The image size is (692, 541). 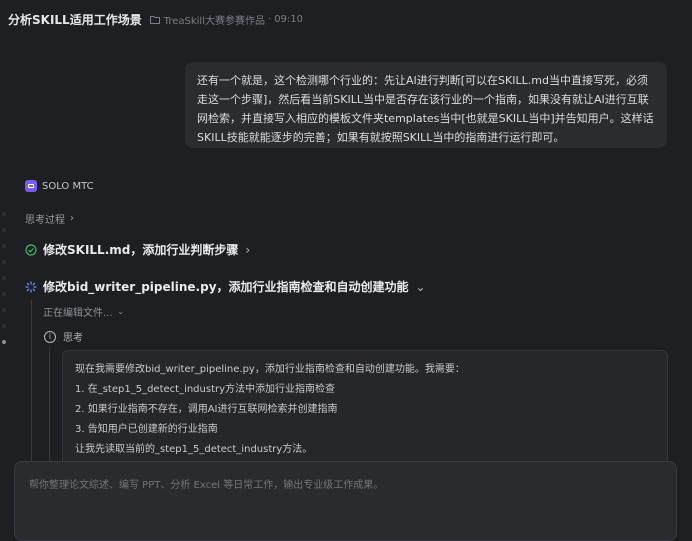 I want to click on check-circle-icon, so click(x=31, y=249).